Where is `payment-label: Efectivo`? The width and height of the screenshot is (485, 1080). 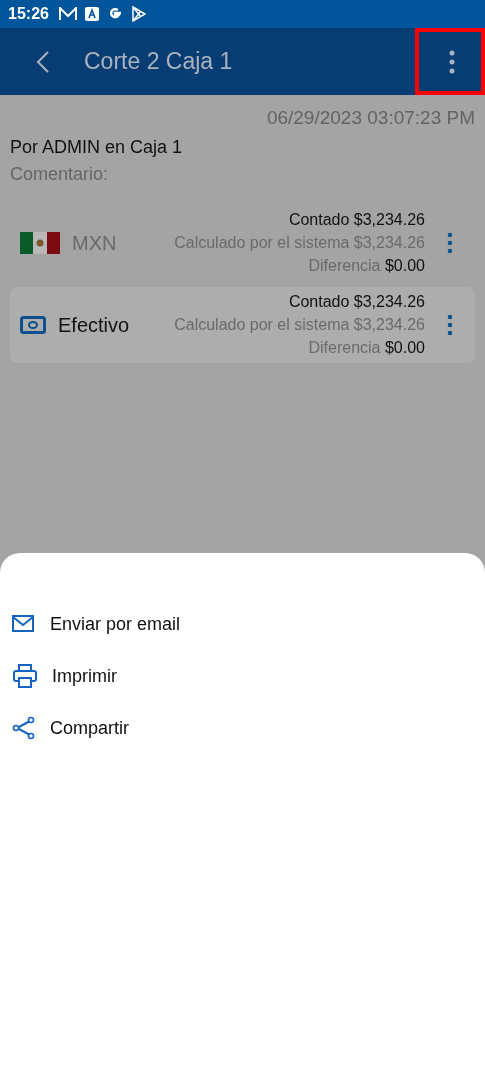
payment-label: Efectivo is located at coordinates (94, 325).